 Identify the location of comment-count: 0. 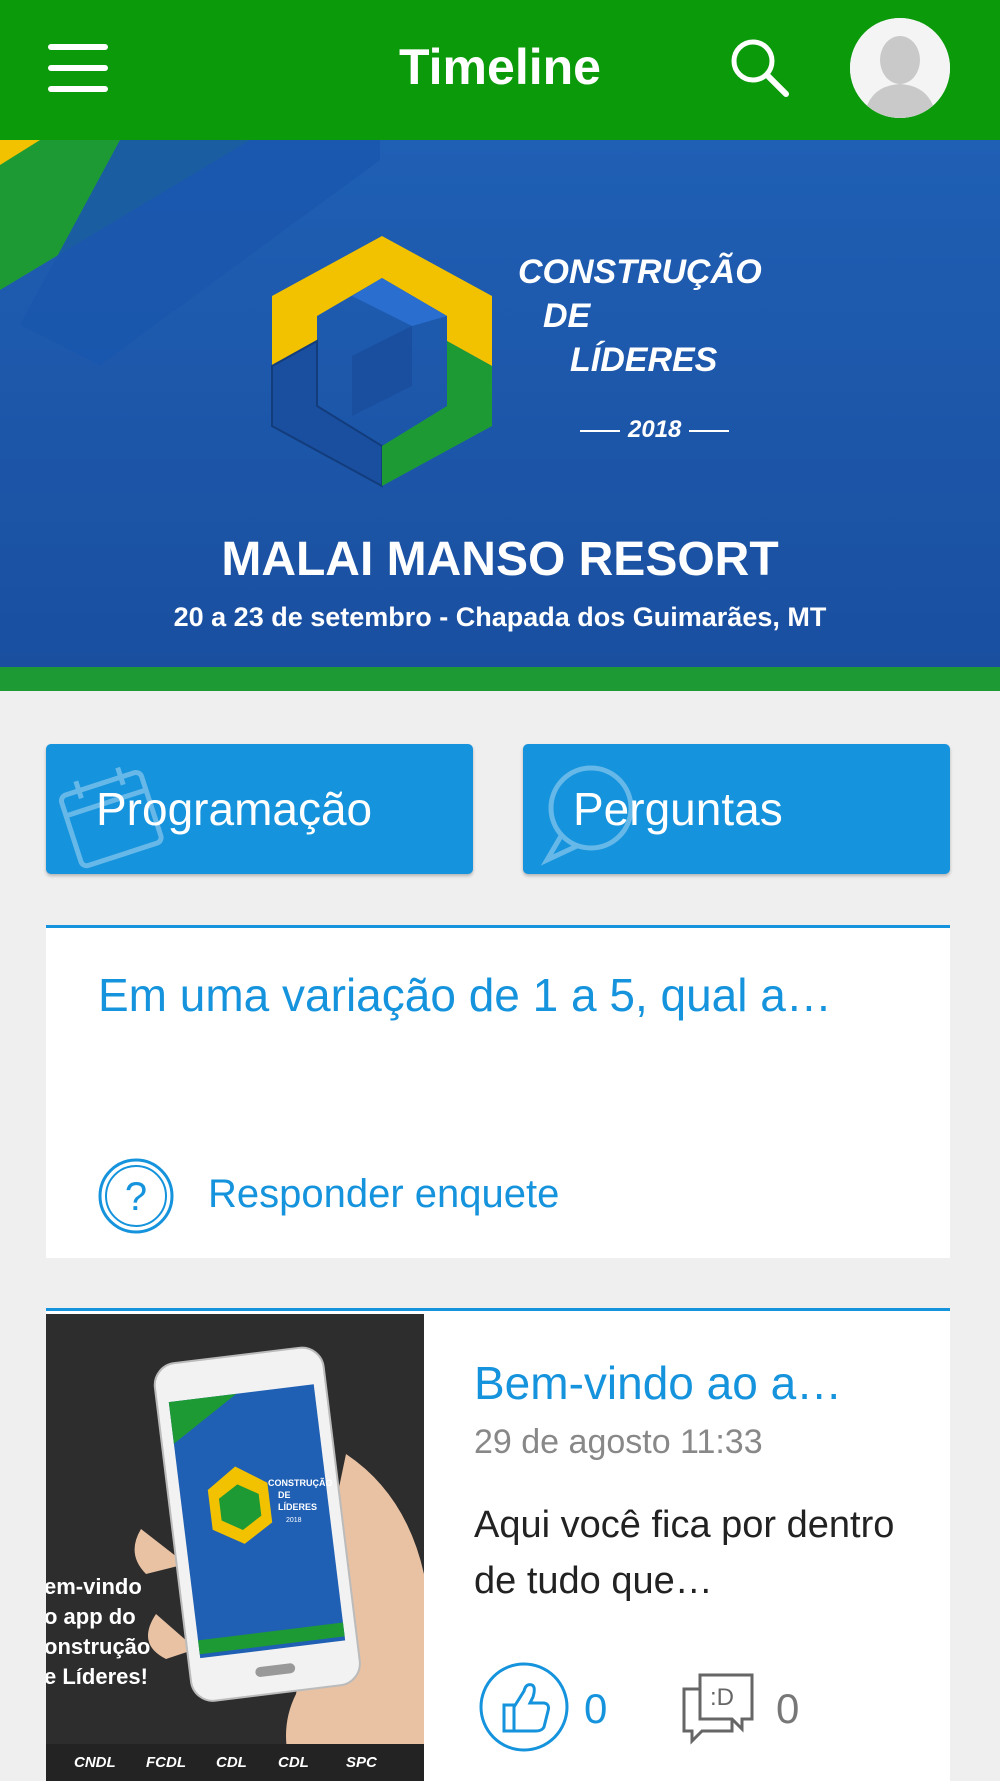
(788, 1708).